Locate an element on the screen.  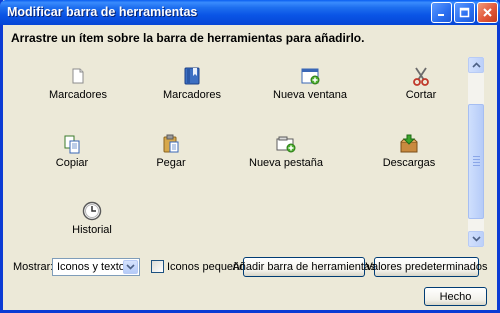
palette-item-copy: Copiar is located at coordinates (72, 151).